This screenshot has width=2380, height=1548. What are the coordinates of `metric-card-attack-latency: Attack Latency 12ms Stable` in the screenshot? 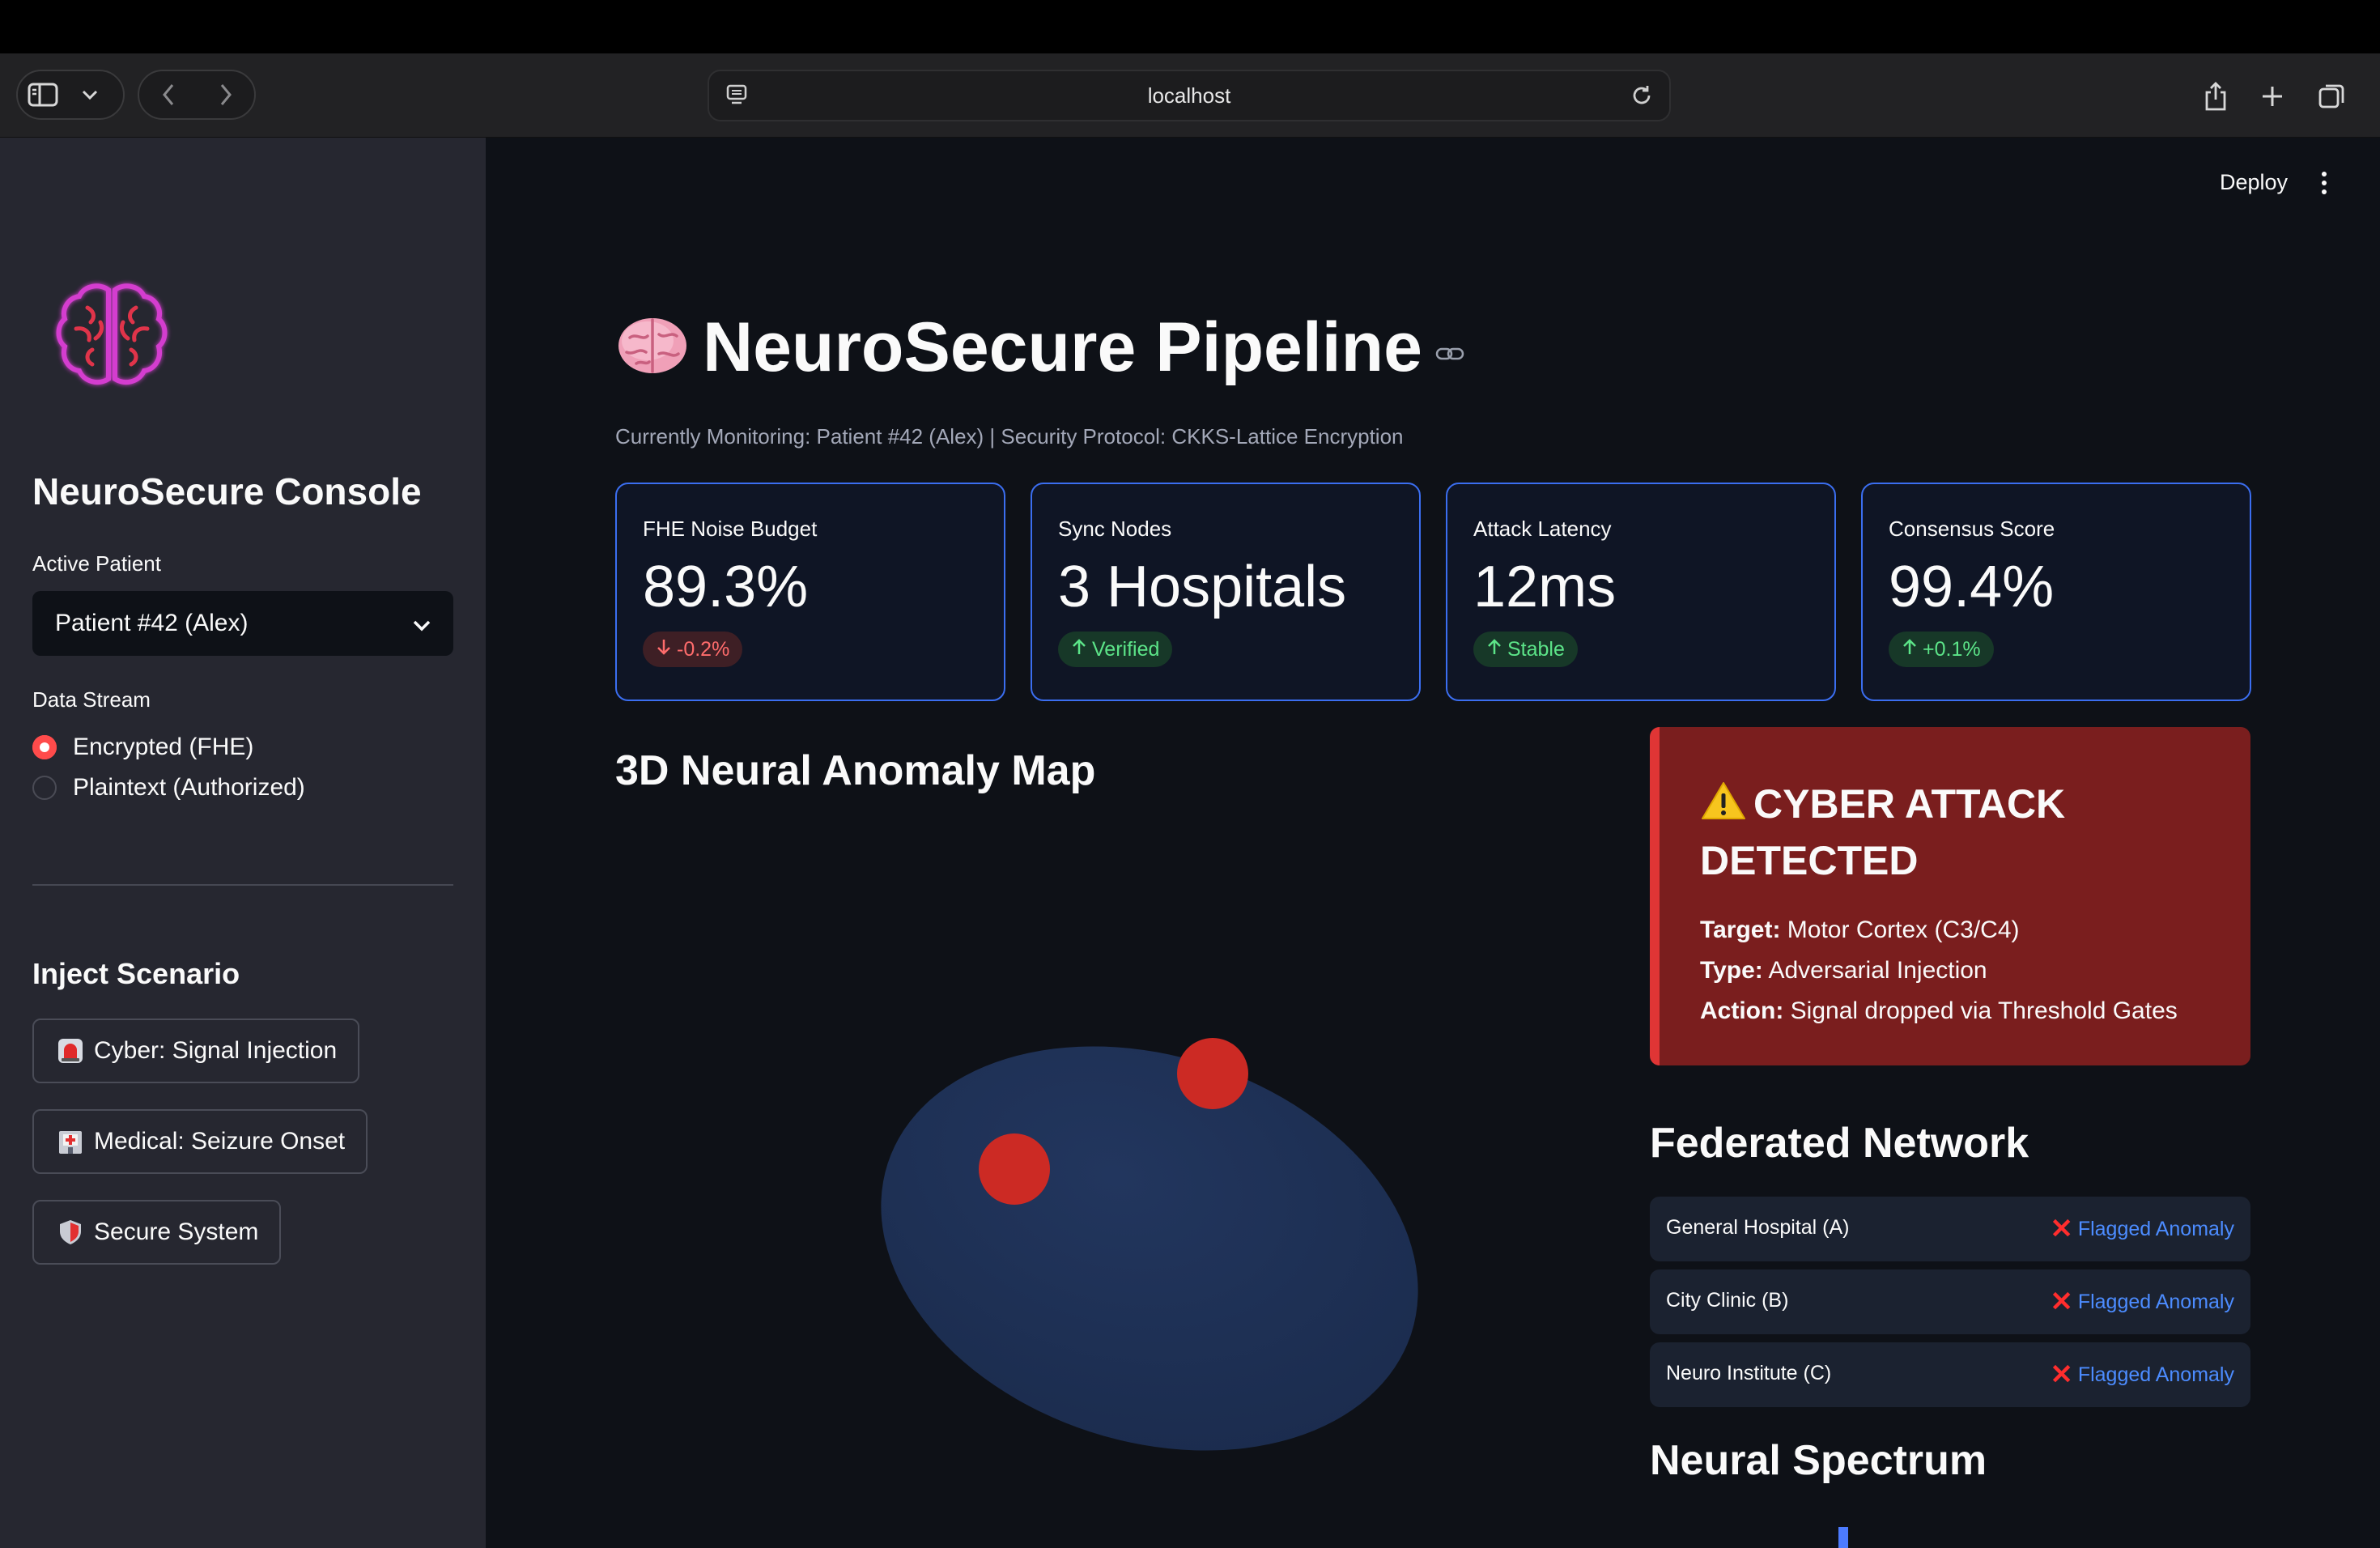 It's located at (1641, 592).